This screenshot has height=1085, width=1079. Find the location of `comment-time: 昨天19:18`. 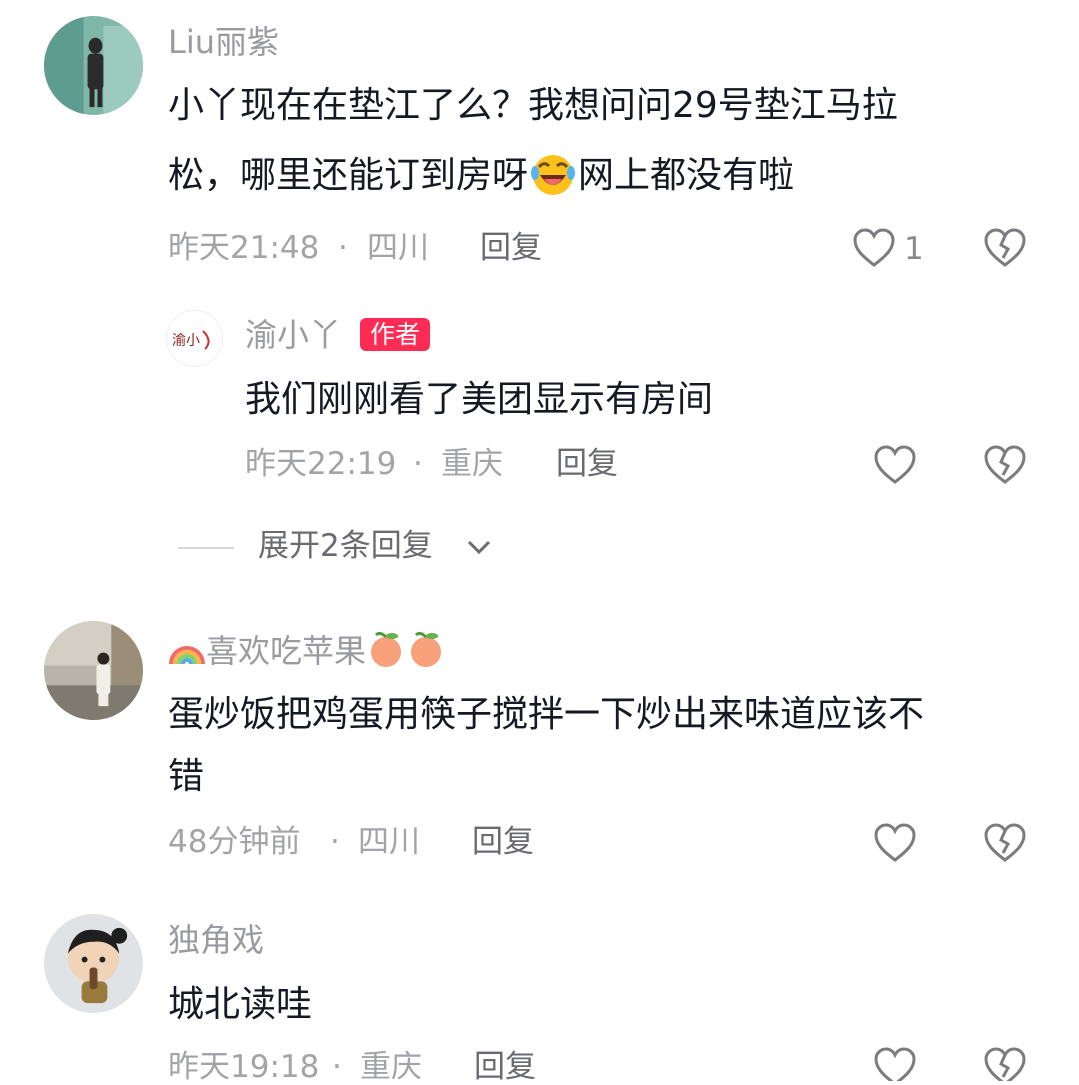

comment-time: 昨天19:18 is located at coordinates (244, 1067).